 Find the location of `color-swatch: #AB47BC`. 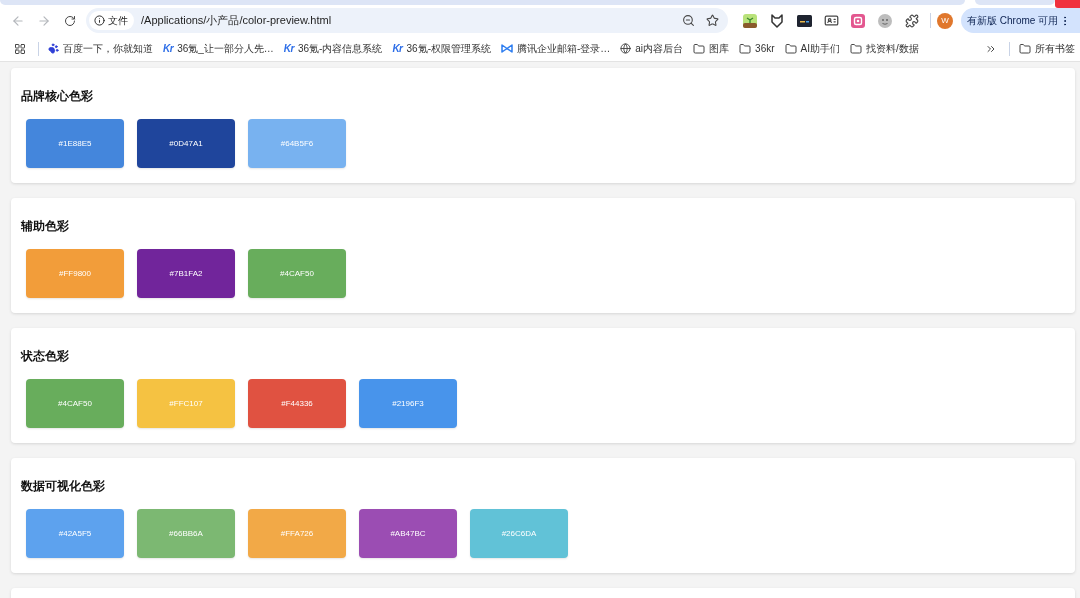

color-swatch: #AB47BC is located at coordinates (408, 533).